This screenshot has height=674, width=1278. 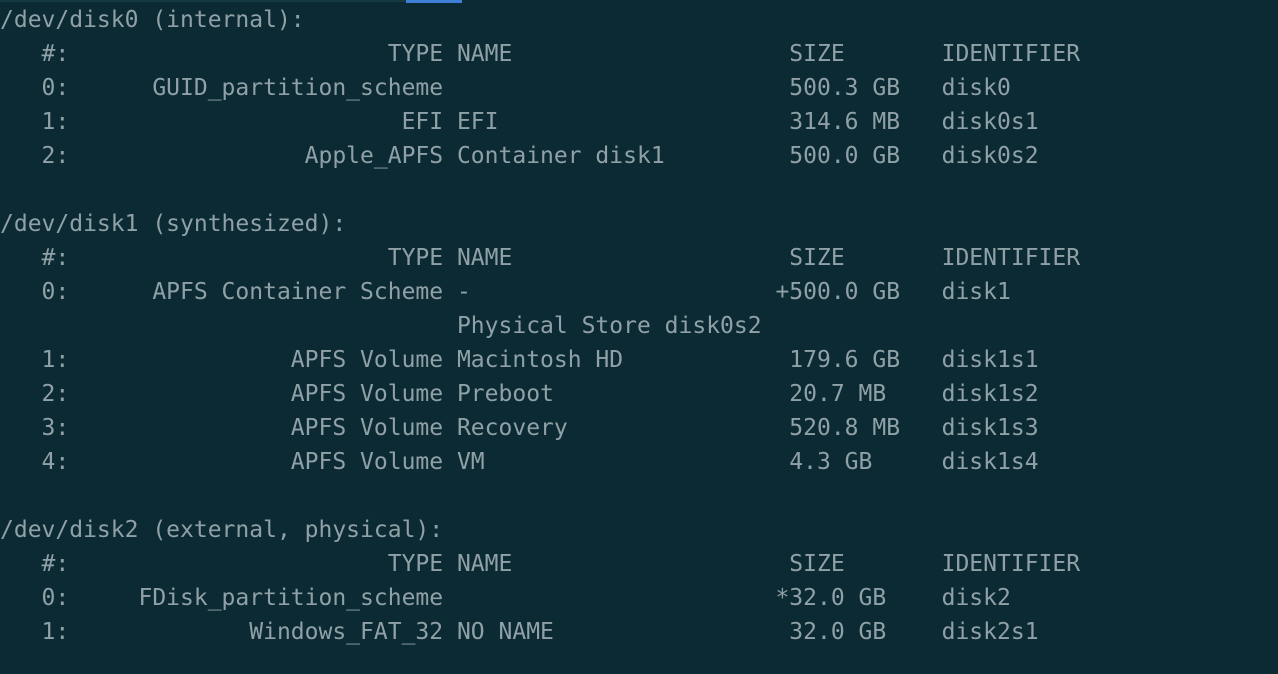 What do you see at coordinates (173, 224) in the screenshot?
I see `terminal-line: /dev/disk1 (synthesized):` at bounding box center [173, 224].